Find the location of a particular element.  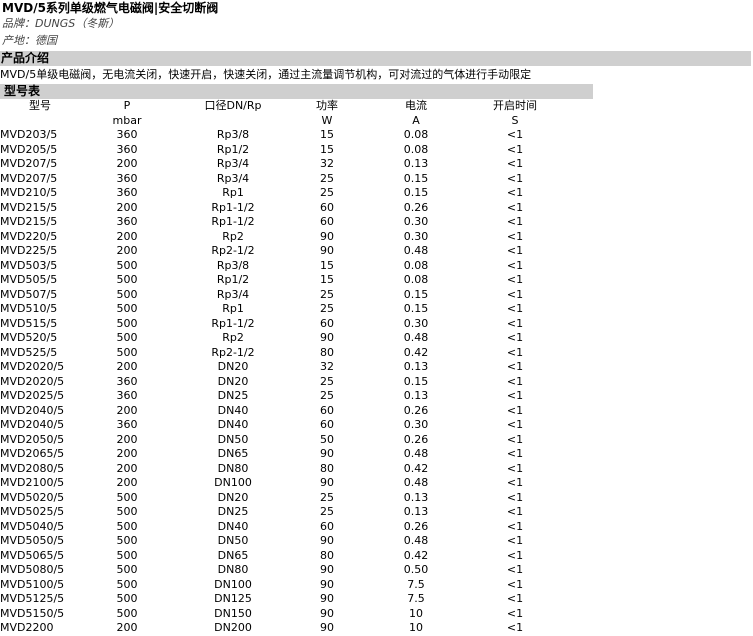

current-cell: 0.42 is located at coordinates (416, 555).